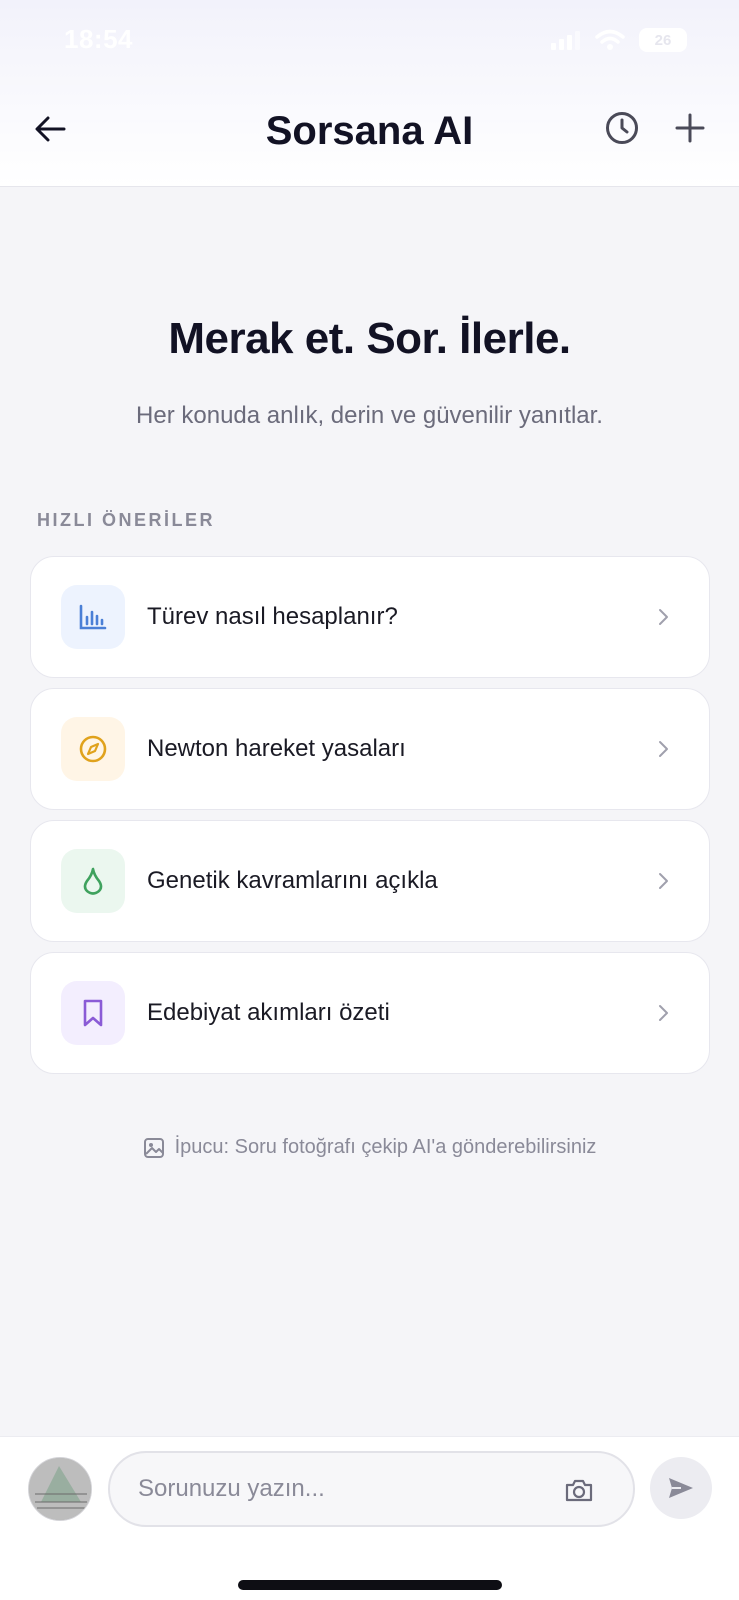  I want to click on suggestion-card-literature: Edebiyat akımları özeti, so click(370, 1013).